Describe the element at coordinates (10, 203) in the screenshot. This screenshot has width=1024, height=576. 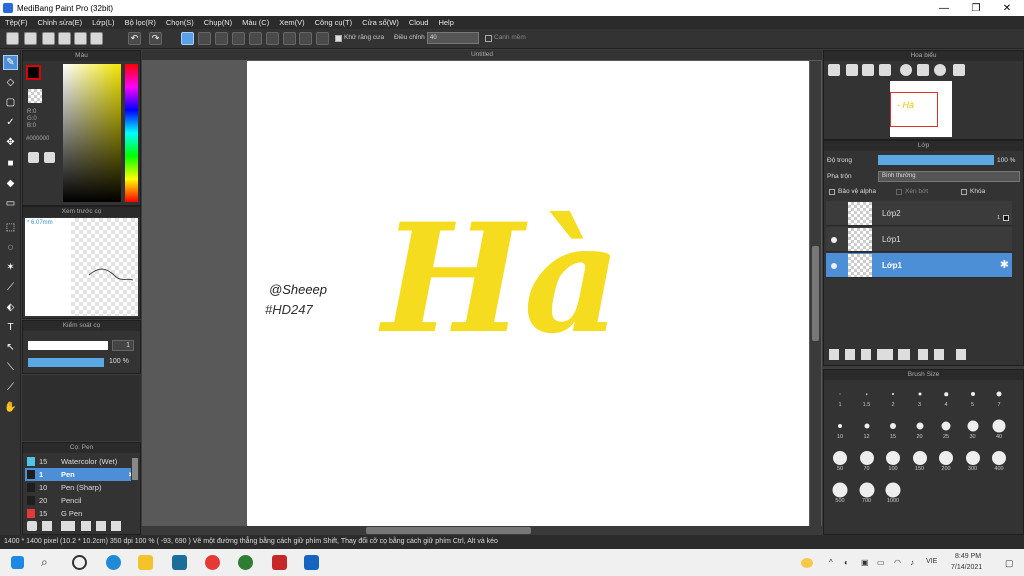
I see `gradient-tool-icon: ▭` at that location.